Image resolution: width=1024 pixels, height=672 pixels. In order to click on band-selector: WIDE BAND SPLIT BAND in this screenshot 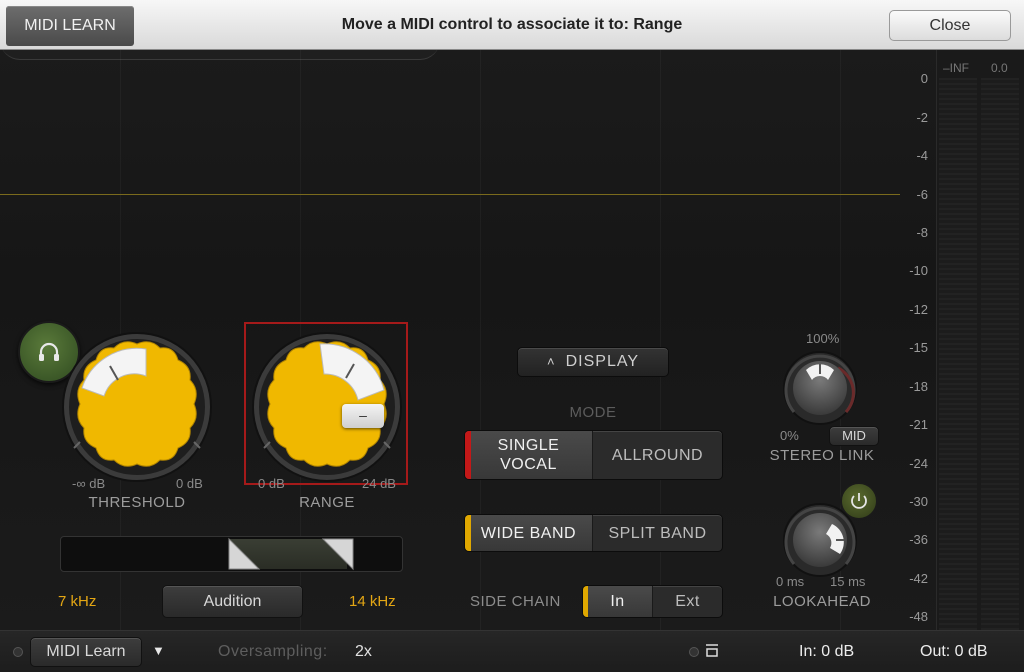, I will do `click(593, 533)`.